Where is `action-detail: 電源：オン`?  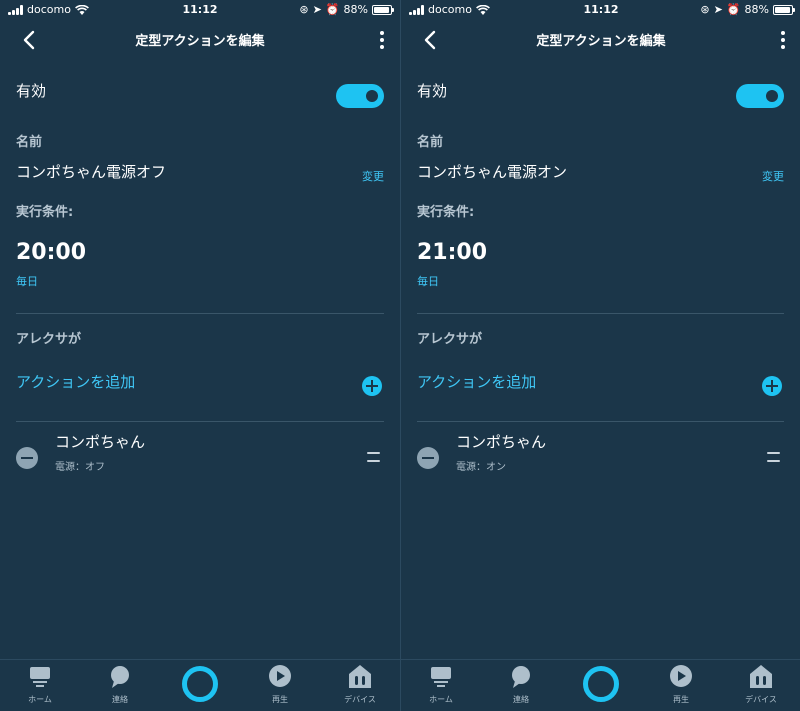
action-detail: 電源：オン is located at coordinates (481, 467).